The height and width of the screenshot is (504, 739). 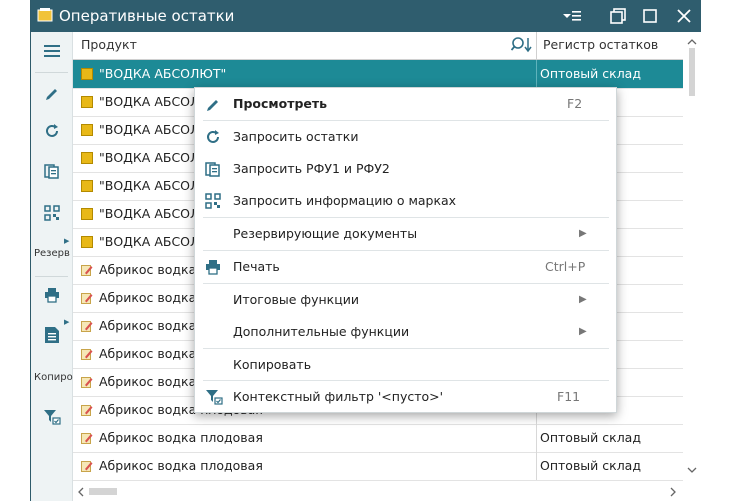 What do you see at coordinates (296, 299) in the screenshot?
I see `menu-item-label: Итоговые функции` at bounding box center [296, 299].